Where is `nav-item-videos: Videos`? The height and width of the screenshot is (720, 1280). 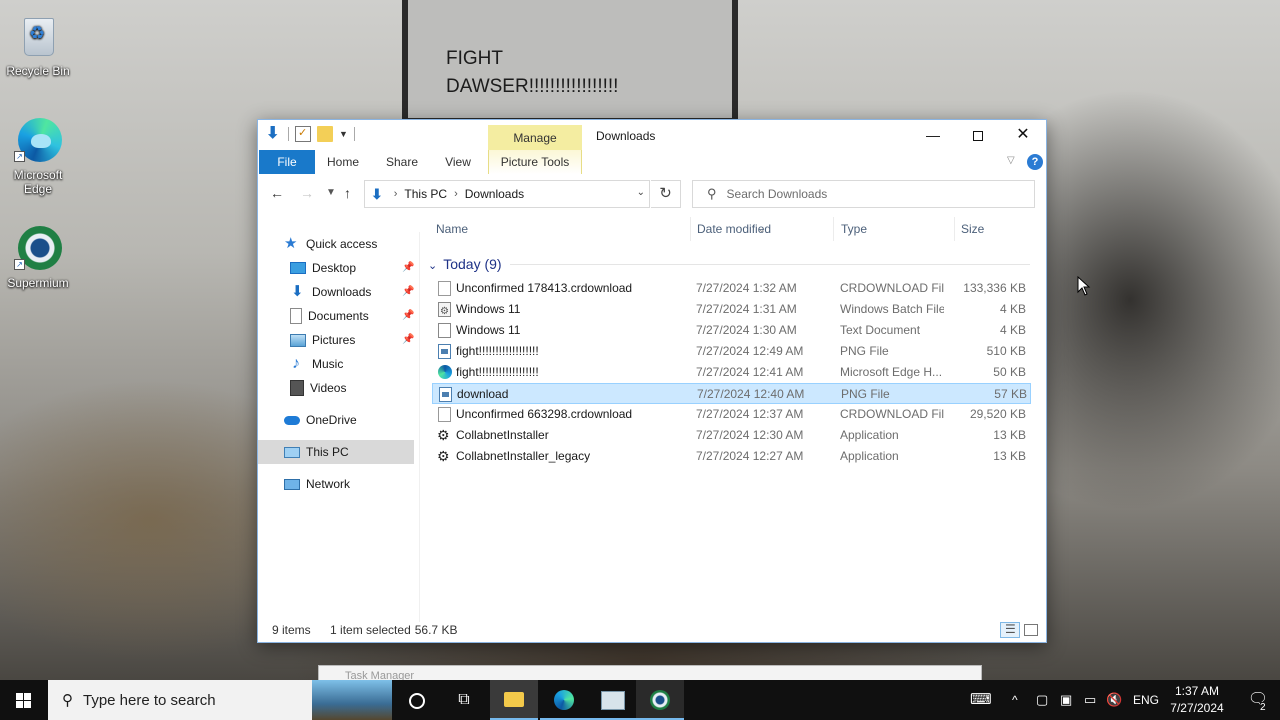
nav-item-videos: Videos is located at coordinates (318, 388).